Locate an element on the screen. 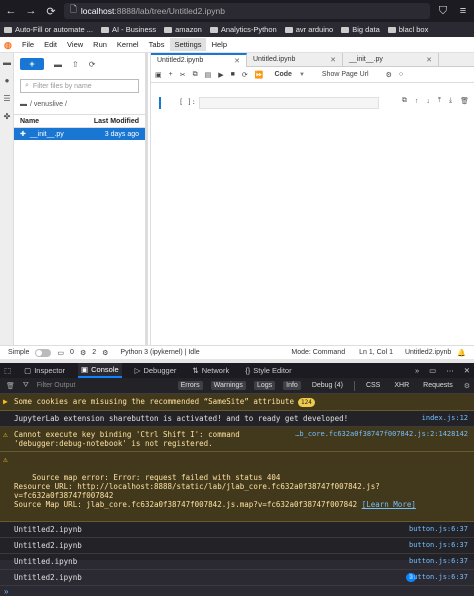 The image size is (474, 596). terminal-icon: ▭ is located at coordinates (60, 353).